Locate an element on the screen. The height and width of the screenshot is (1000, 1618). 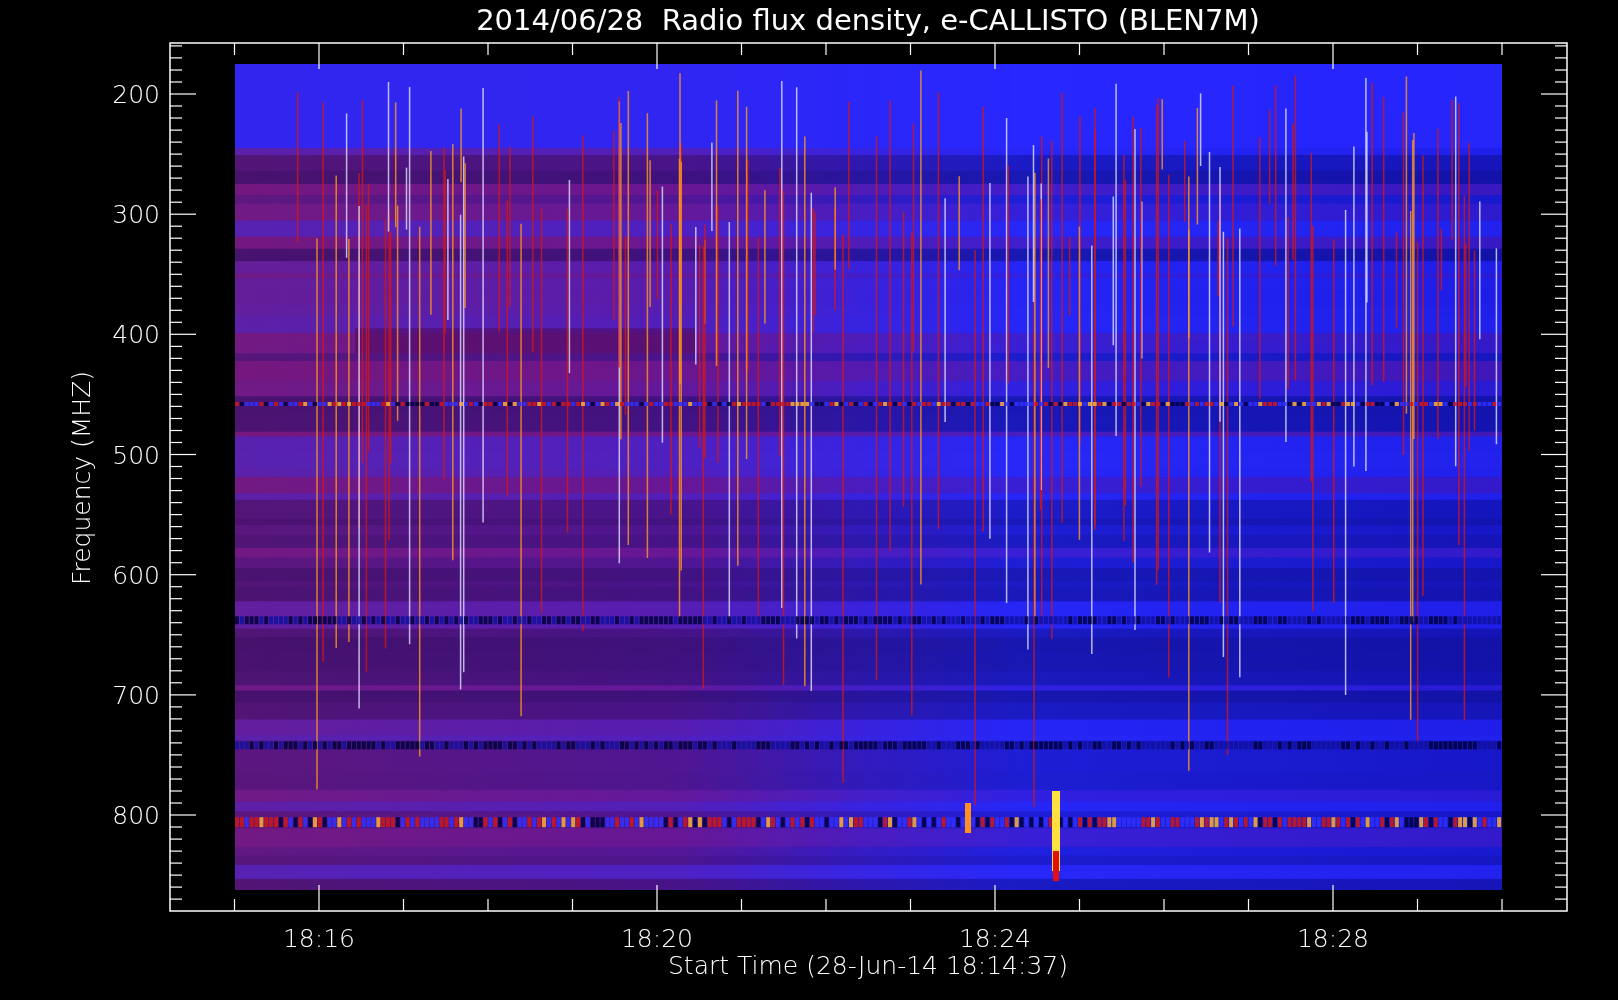
tick-label: 800 is located at coordinates (136, 815).